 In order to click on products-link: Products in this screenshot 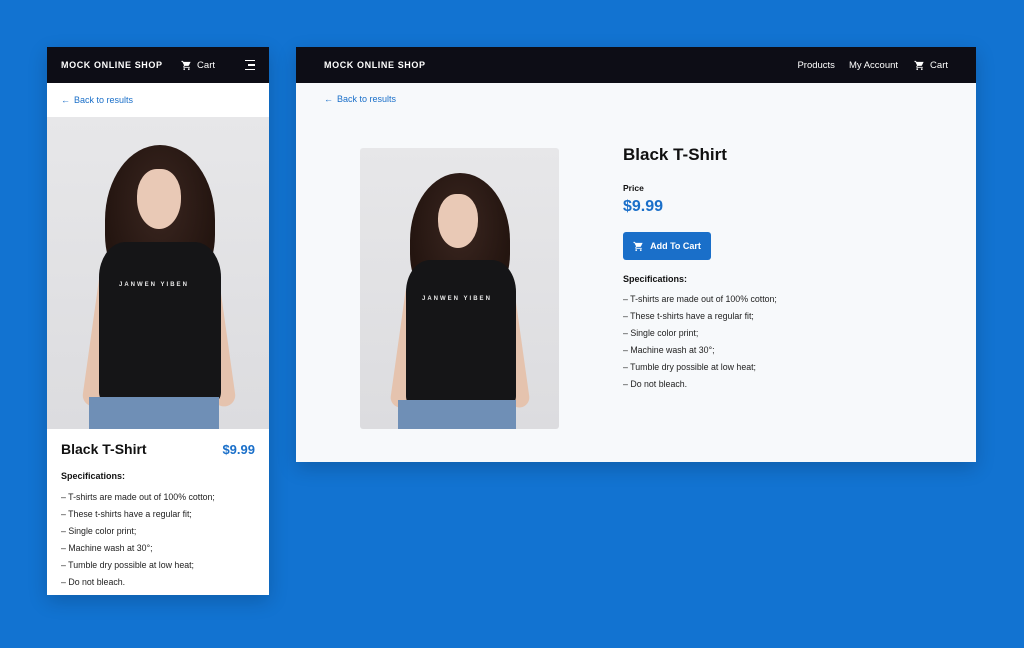, I will do `click(816, 65)`.